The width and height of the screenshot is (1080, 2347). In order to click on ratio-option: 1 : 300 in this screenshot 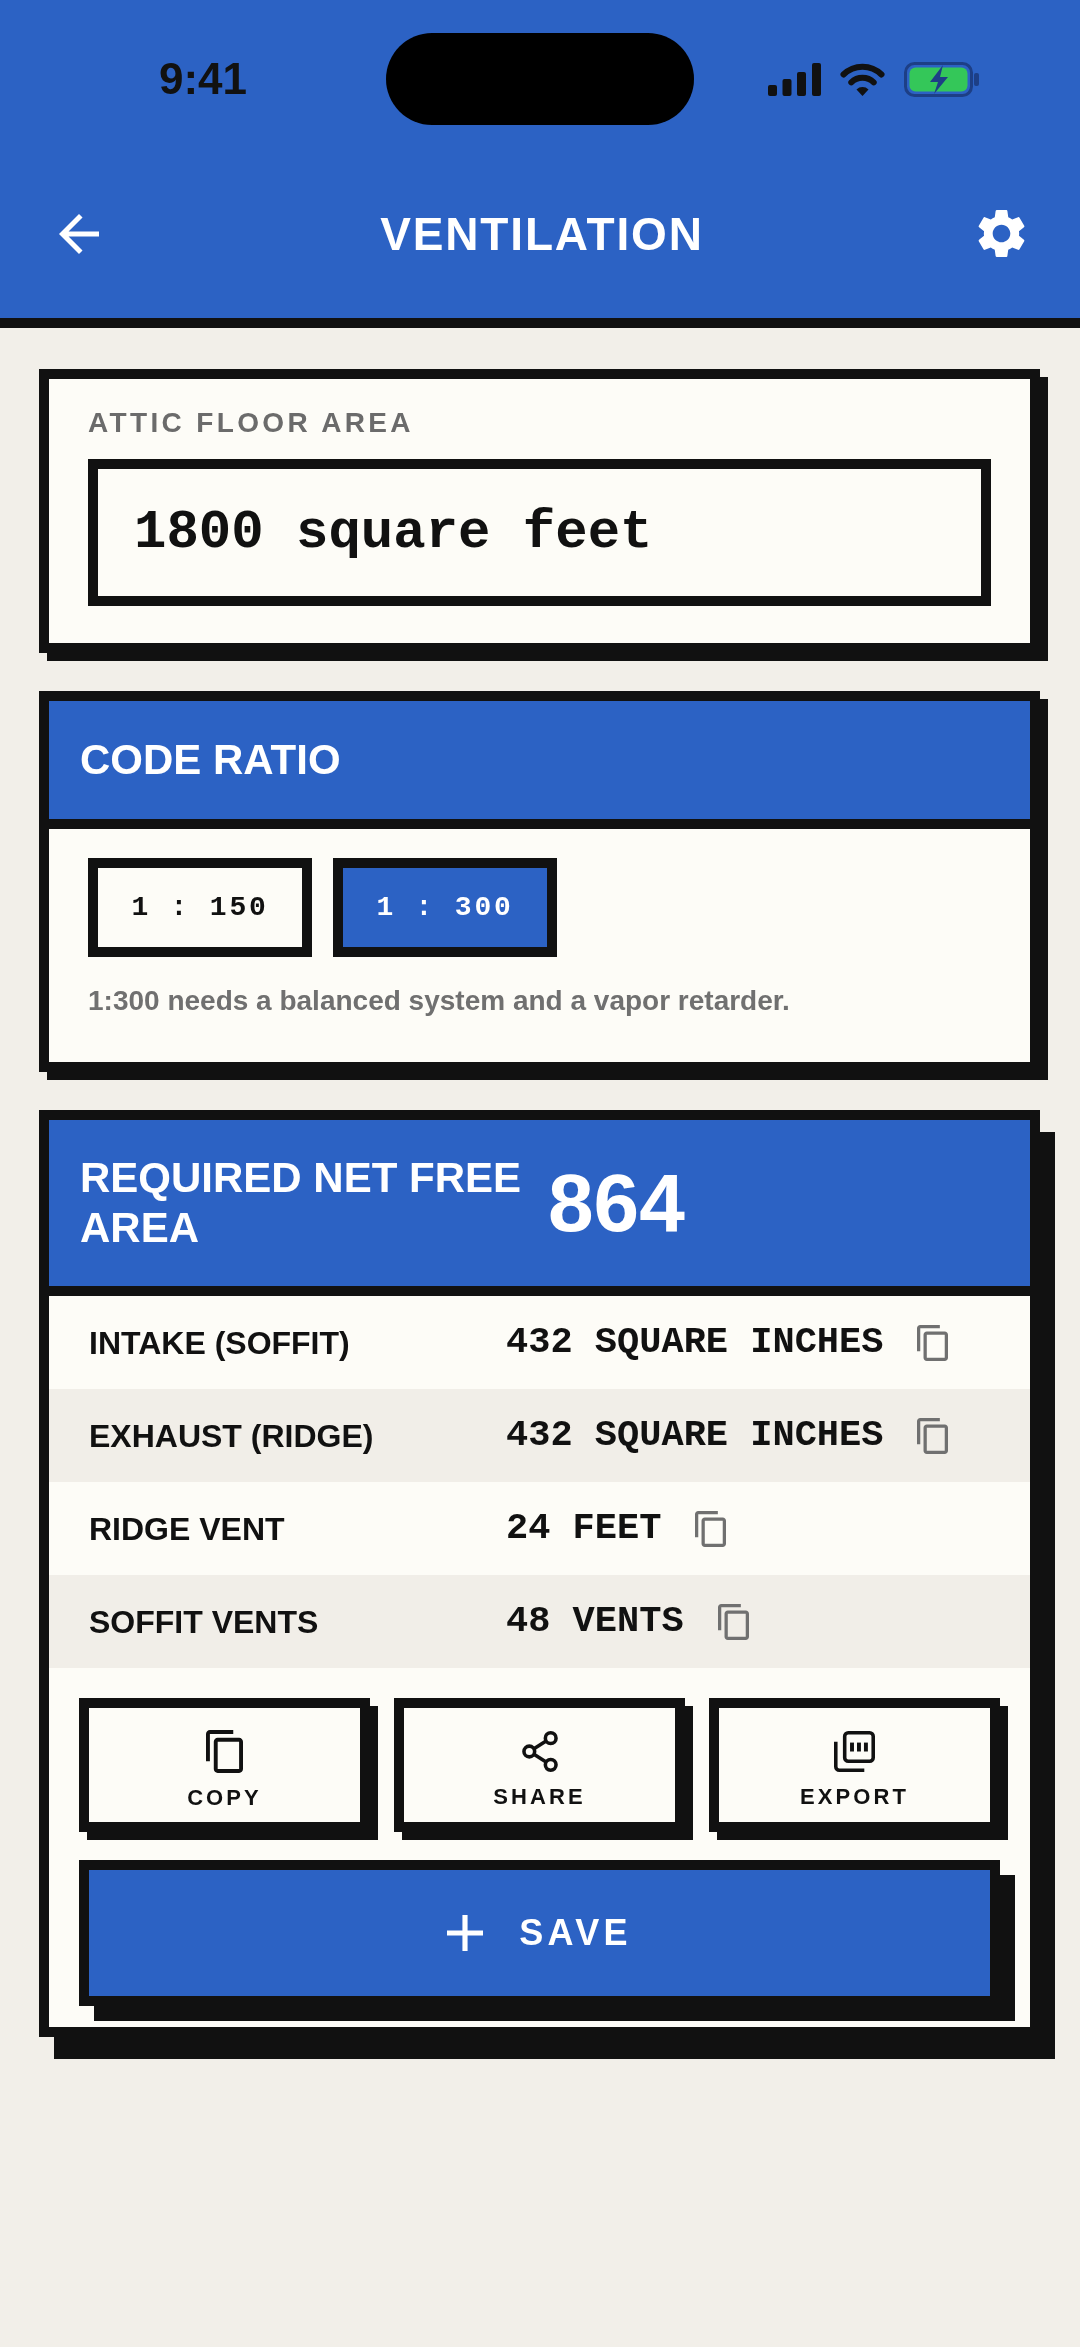, I will do `click(445, 907)`.